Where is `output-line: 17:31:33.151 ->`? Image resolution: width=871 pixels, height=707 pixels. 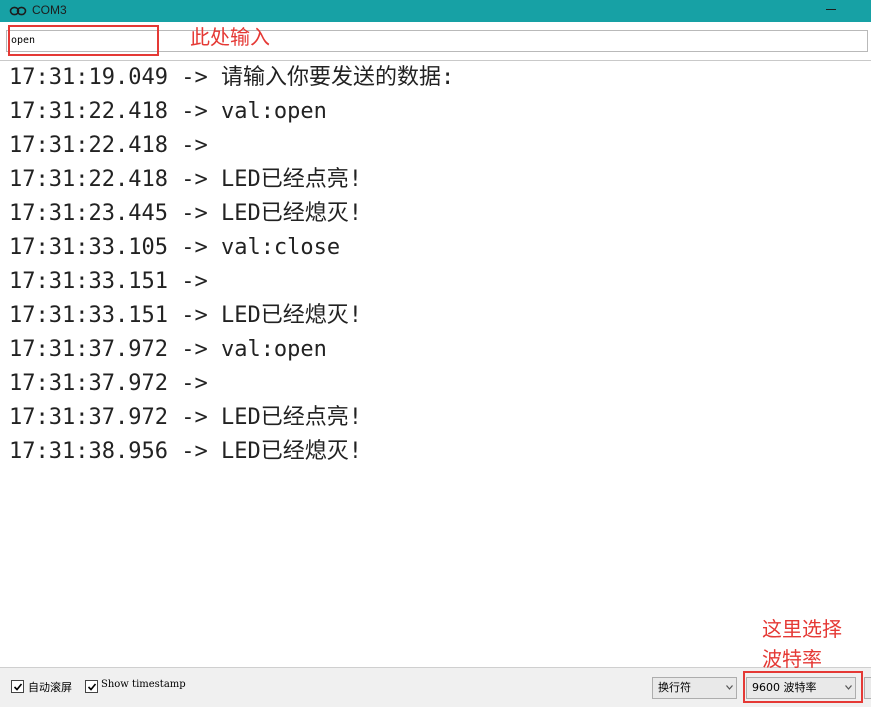
output-line: 17:31:33.151 -> is located at coordinates (115, 282).